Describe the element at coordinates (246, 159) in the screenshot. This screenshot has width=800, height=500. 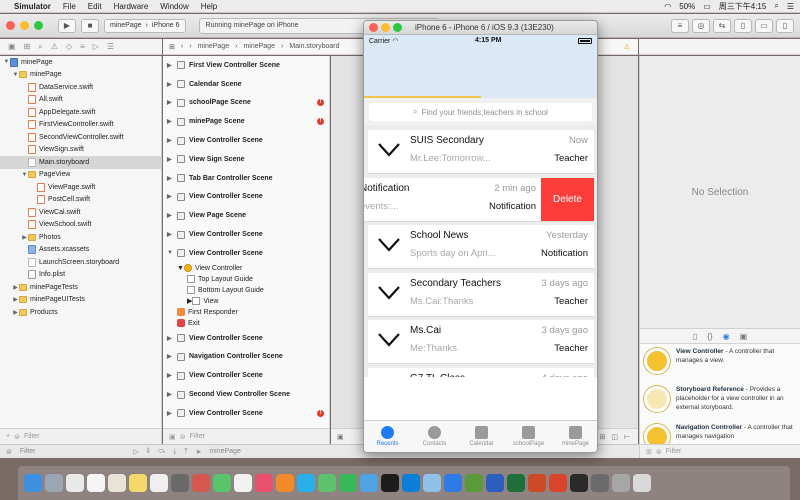
I see `scene-view-sign-scene: ▶ View Sign Scene` at that location.